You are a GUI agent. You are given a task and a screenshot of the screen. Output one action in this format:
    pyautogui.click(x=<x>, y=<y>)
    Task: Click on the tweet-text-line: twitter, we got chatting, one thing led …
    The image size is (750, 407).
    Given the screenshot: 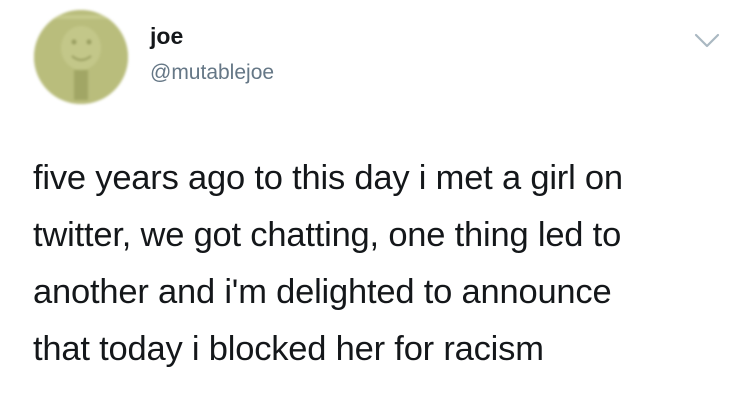 What is the action you would take?
    pyautogui.click(x=327, y=235)
    